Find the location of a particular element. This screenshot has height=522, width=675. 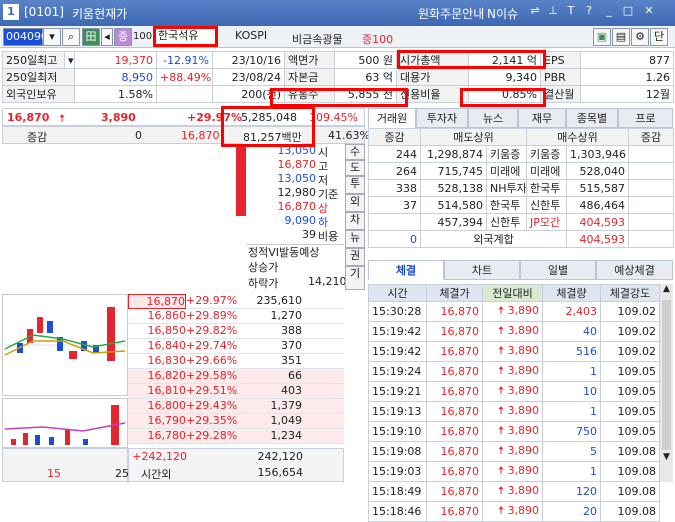

broker-row: 457,394 신한투 JP모간 404,593 is located at coordinates (521, 222).